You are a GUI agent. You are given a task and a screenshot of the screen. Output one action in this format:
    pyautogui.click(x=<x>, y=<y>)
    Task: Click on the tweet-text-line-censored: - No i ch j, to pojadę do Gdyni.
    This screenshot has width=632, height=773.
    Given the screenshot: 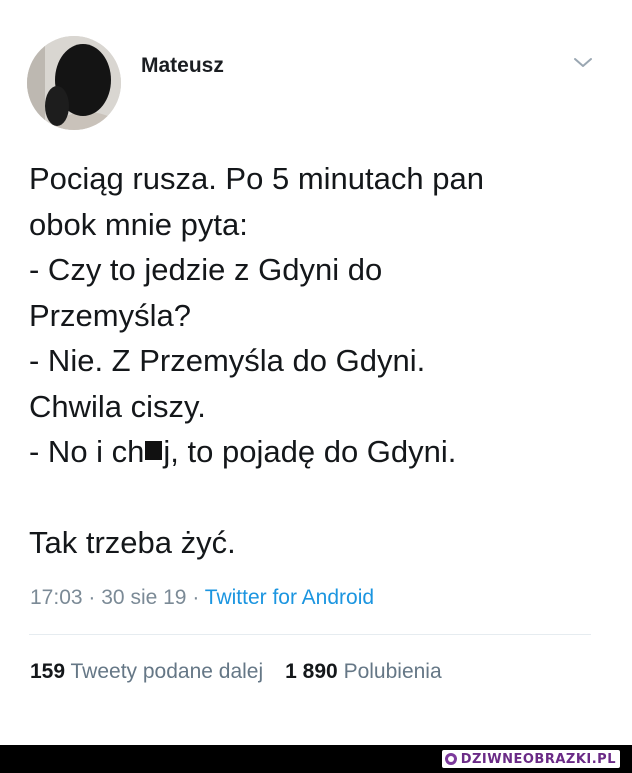 What is the action you would take?
    pyautogui.click(x=319, y=452)
    